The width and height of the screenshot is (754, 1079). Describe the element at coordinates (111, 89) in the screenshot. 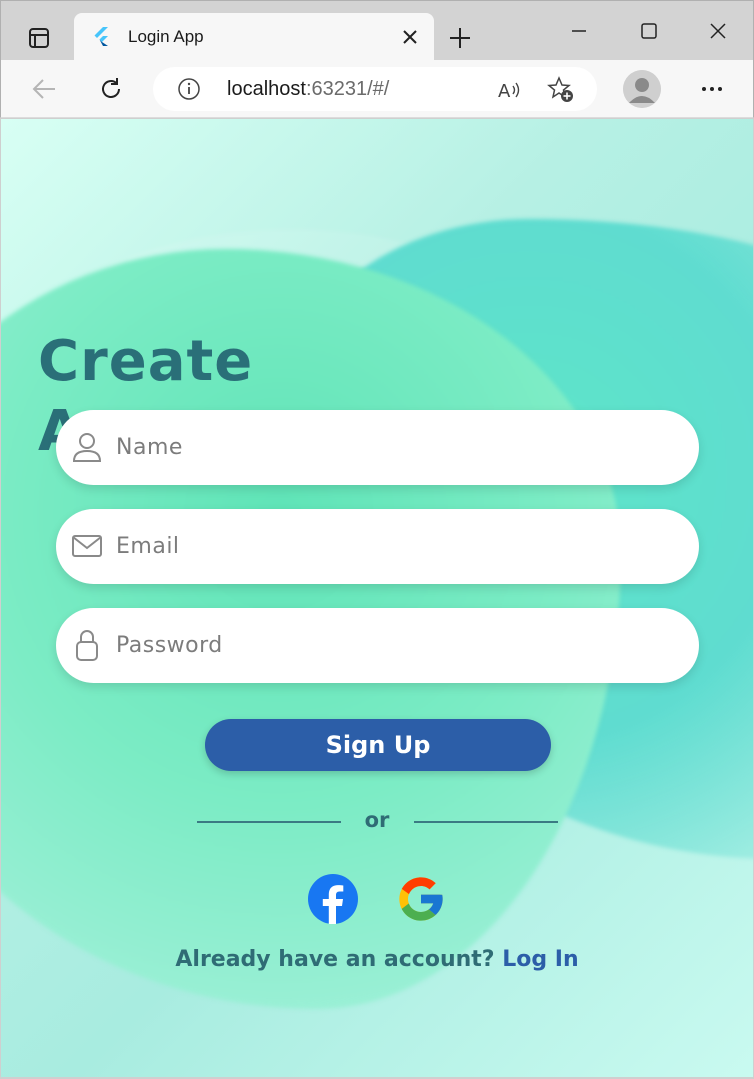

I see `refresh-button` at that location.